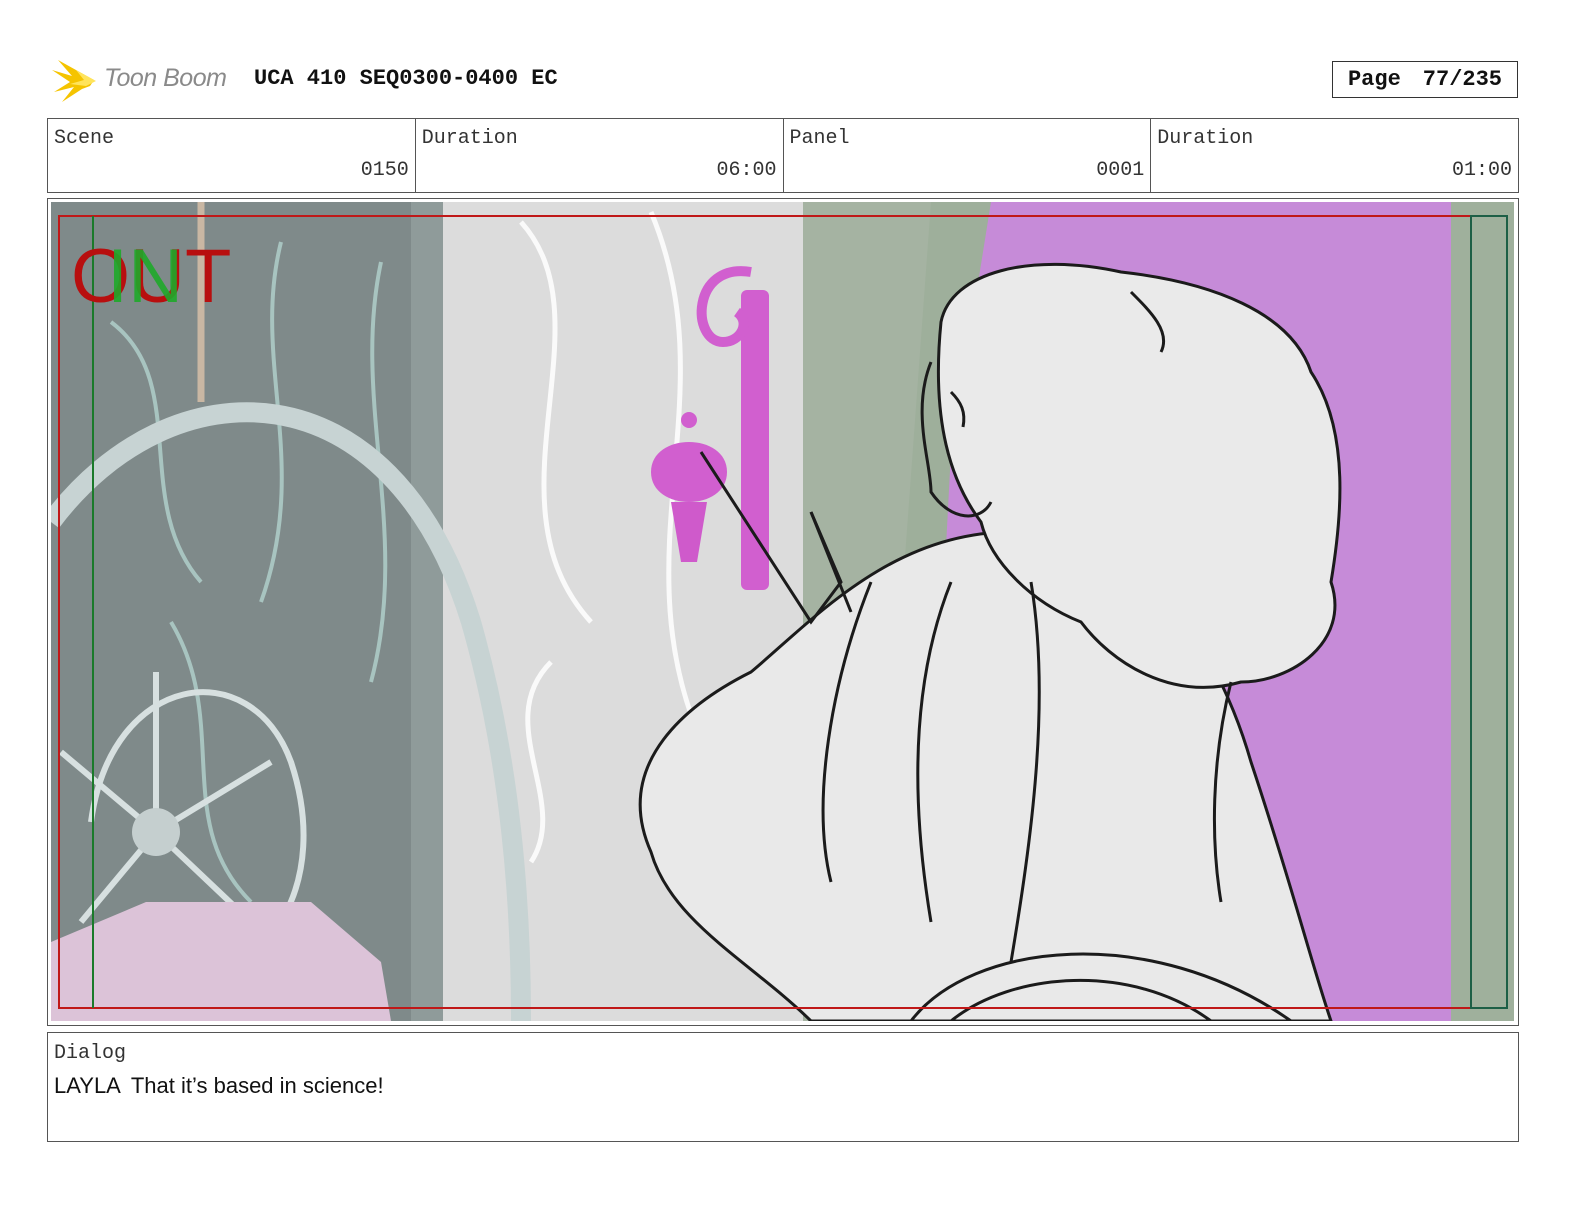 Image resolution: width=1584 pixels, height=1224 pixels. Describe the element at coordinates (406, 78) in the screenshot. I see `document-title: UCA 410 SEQ0300-0400 EC` at that location.